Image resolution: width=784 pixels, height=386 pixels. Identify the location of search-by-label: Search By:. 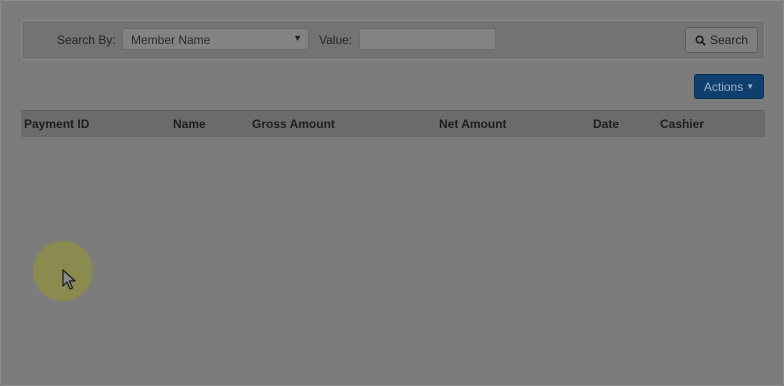
(86, 40).